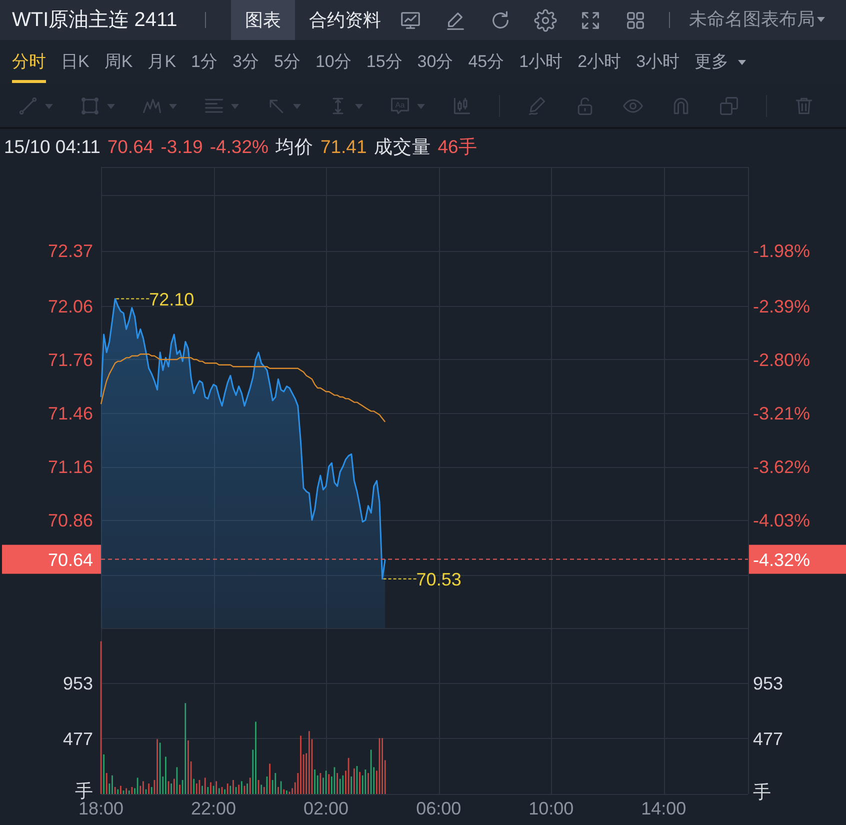 This screenshot has height=825, width=846. I want to click on average-price: 71.41, so click(343, 147).